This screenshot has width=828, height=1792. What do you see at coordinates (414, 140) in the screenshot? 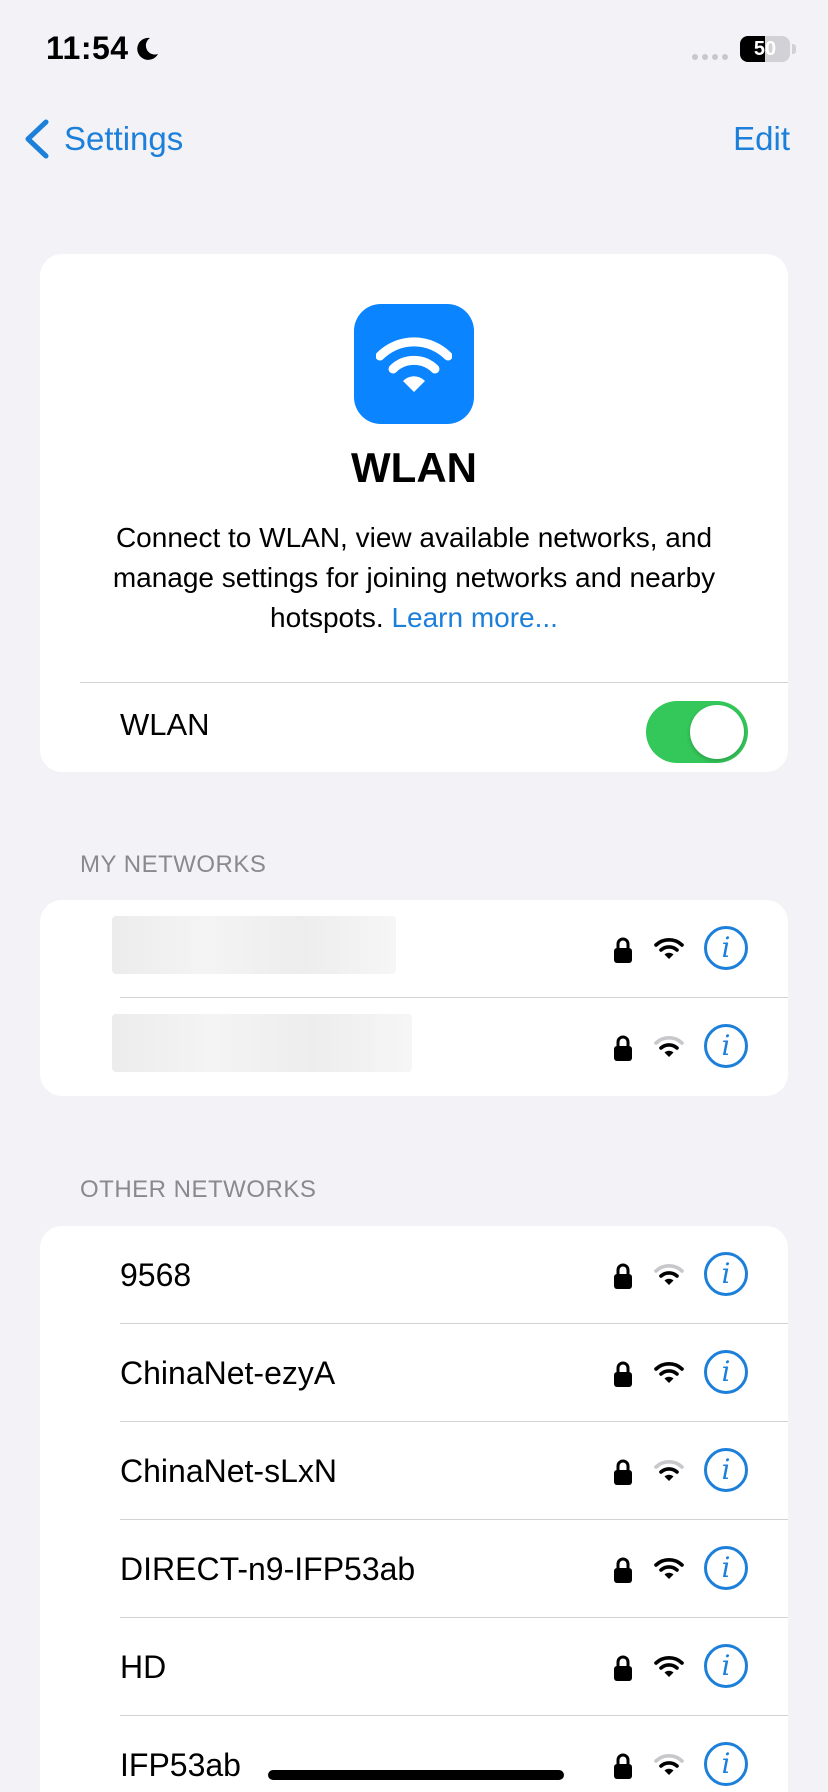
I see `navigation-bar: Settings Edit` at bounding box center [414, 140].